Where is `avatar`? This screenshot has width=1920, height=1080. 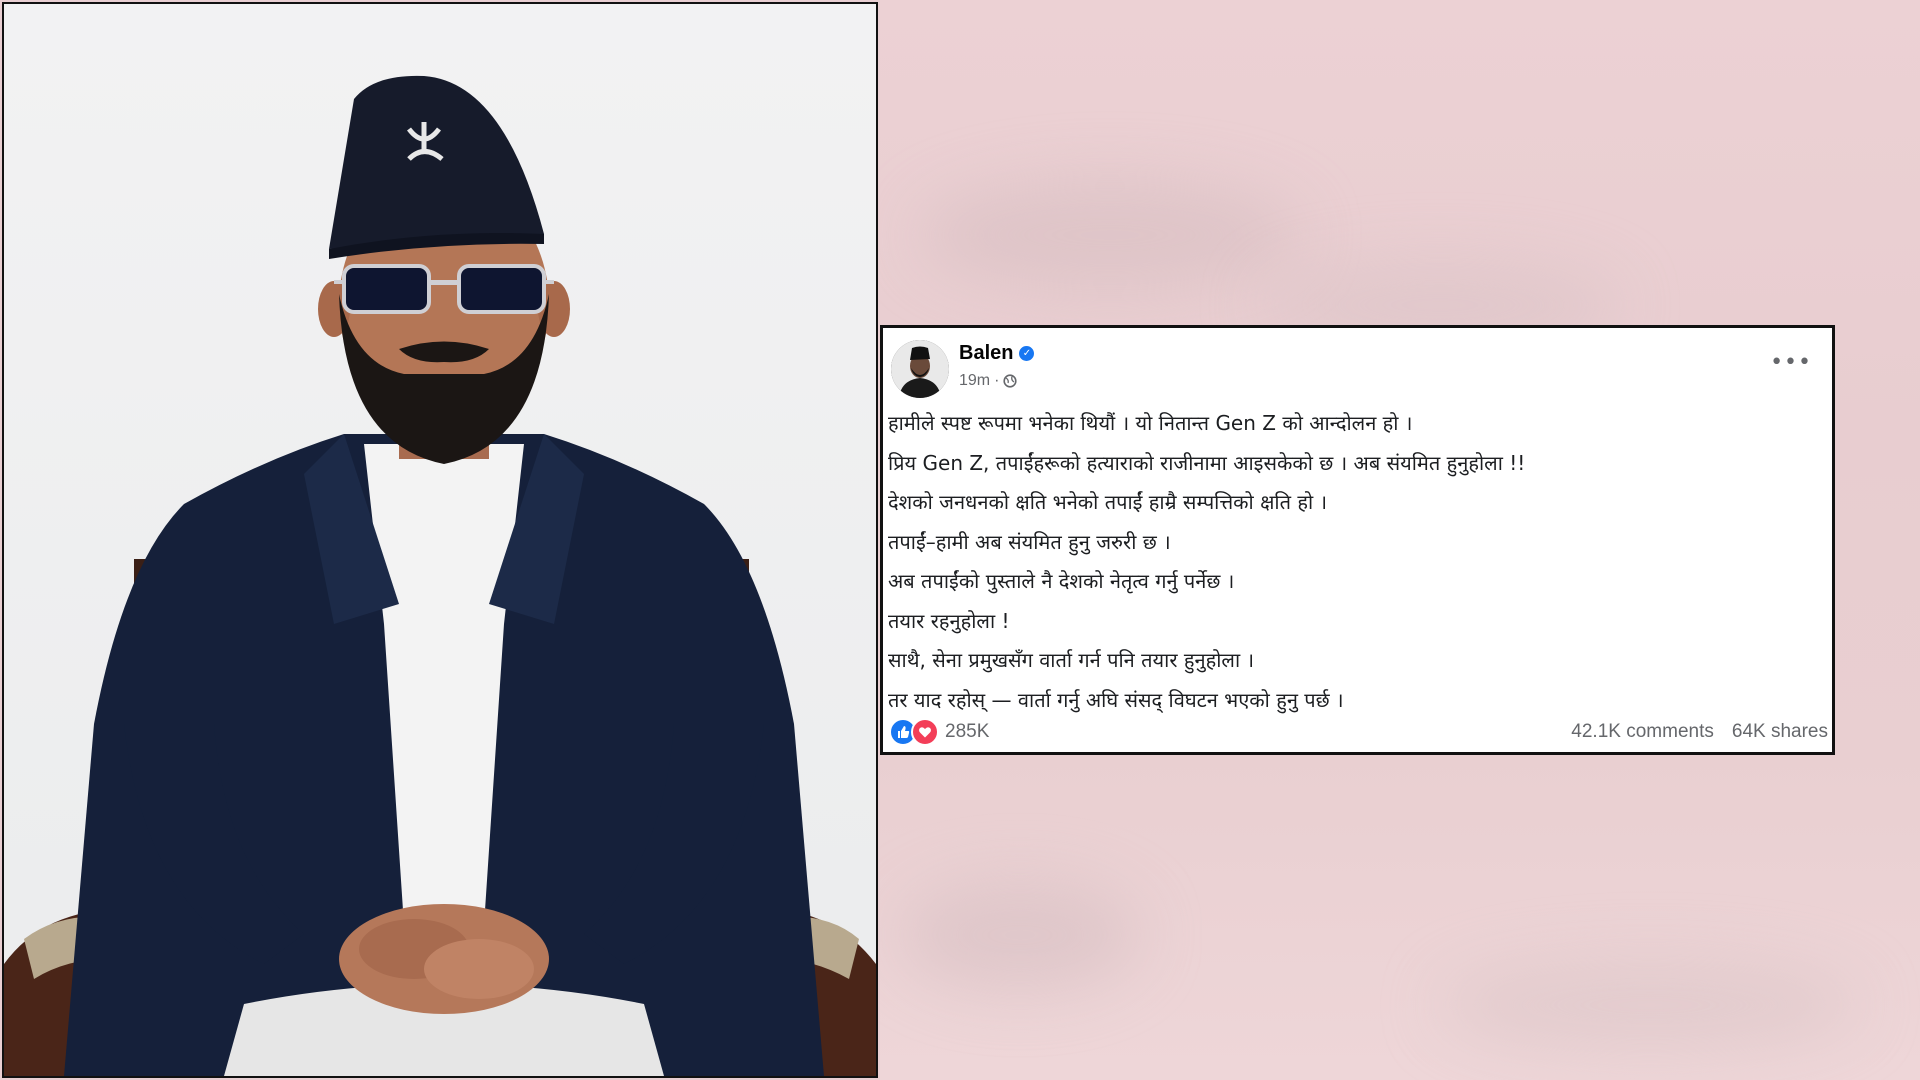
avatar is located at coordinates (920, 369).